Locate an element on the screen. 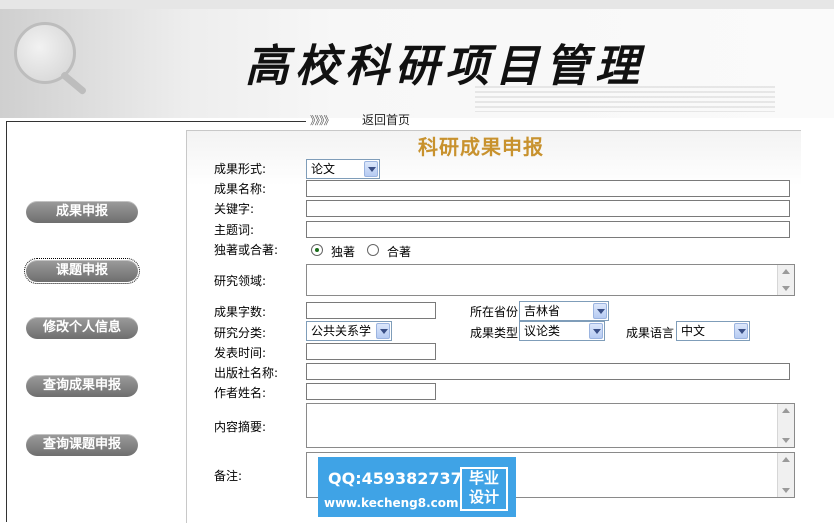 The image size is (834, 523). keywords-label: 关键字: is located at coordinates (234, 209).